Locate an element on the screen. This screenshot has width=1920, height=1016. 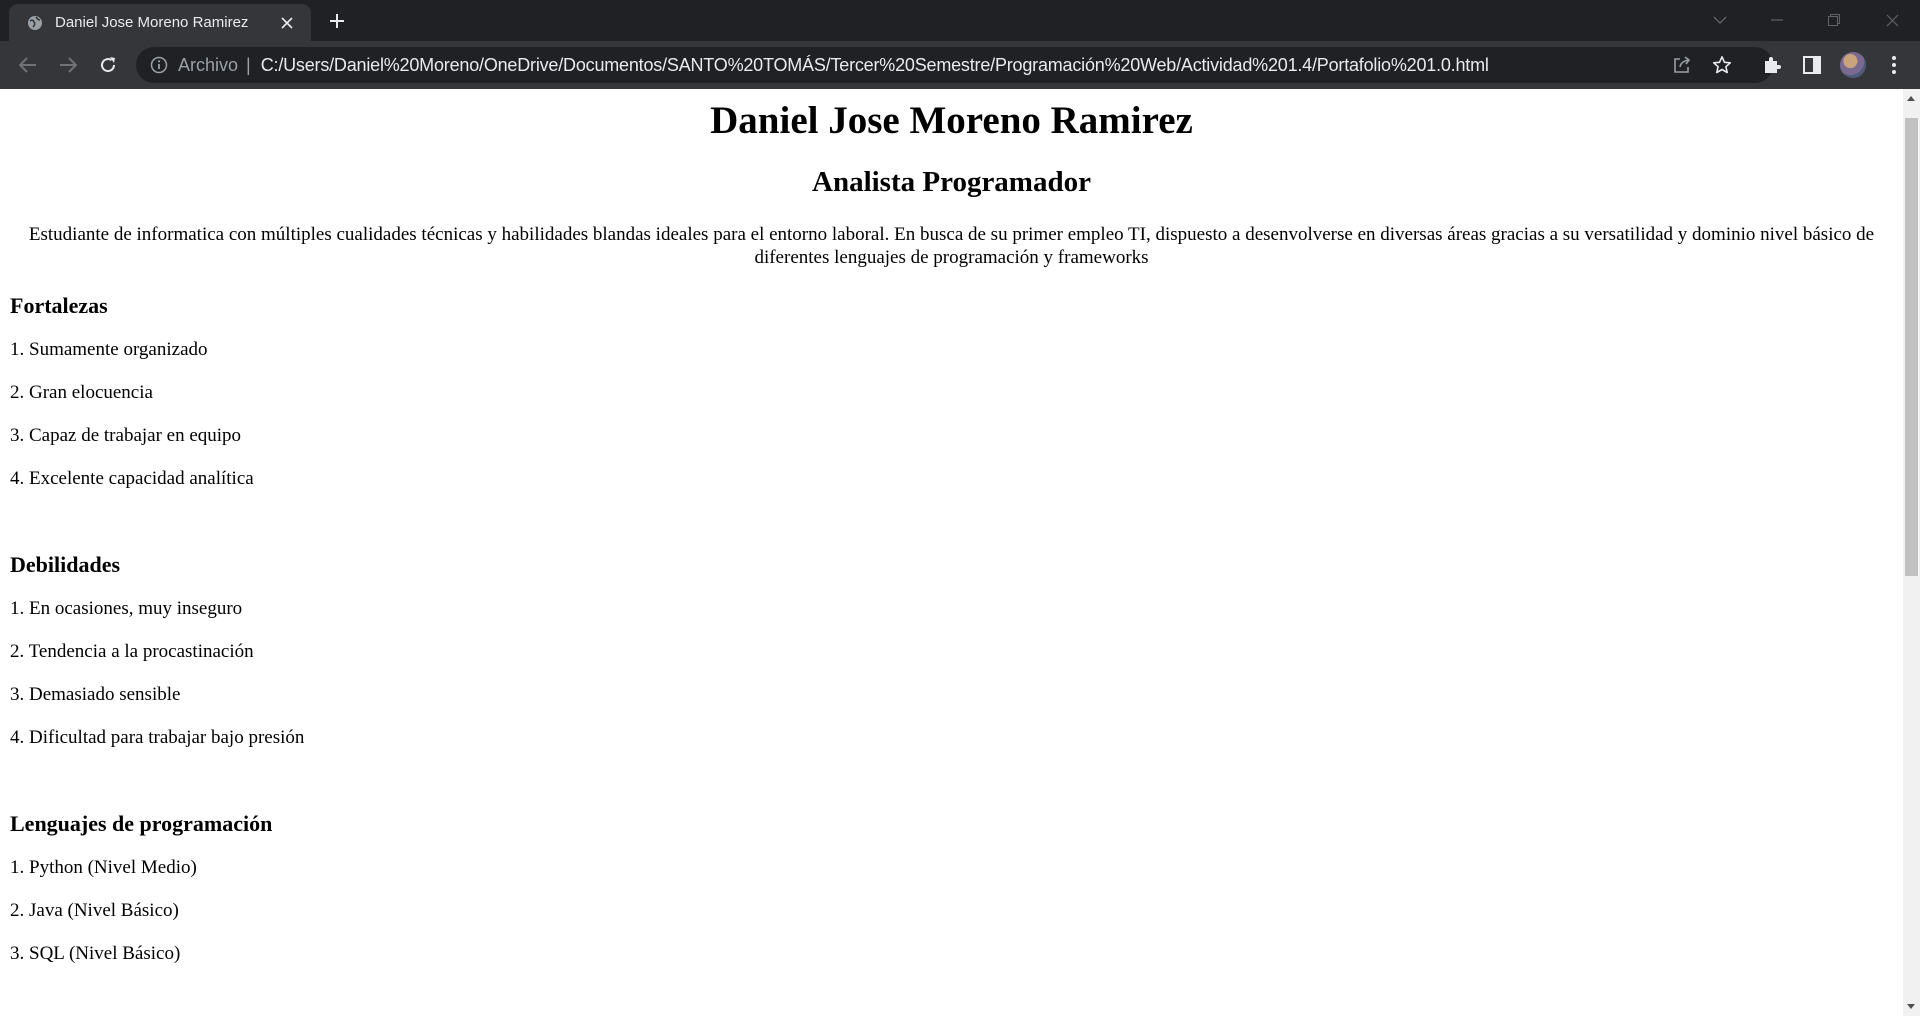
section-heading: Lenguajes de programación is located at coordinates (141, 824).